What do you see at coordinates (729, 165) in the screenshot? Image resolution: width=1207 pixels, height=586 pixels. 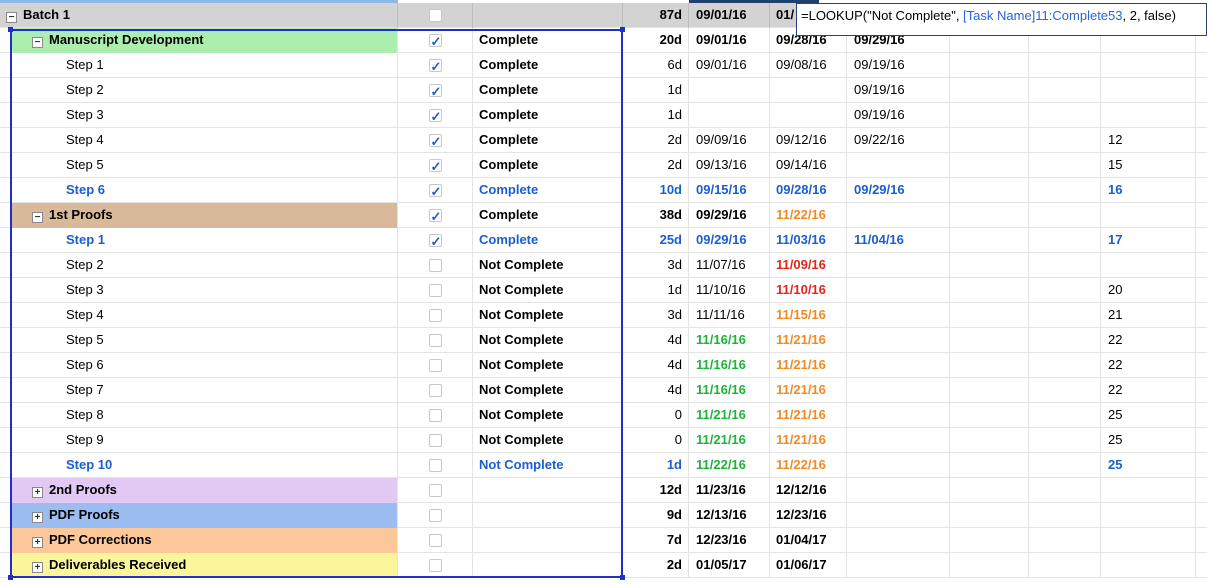 I see `start-date-cell: 09/13/16` at bounding box center [729, 165].